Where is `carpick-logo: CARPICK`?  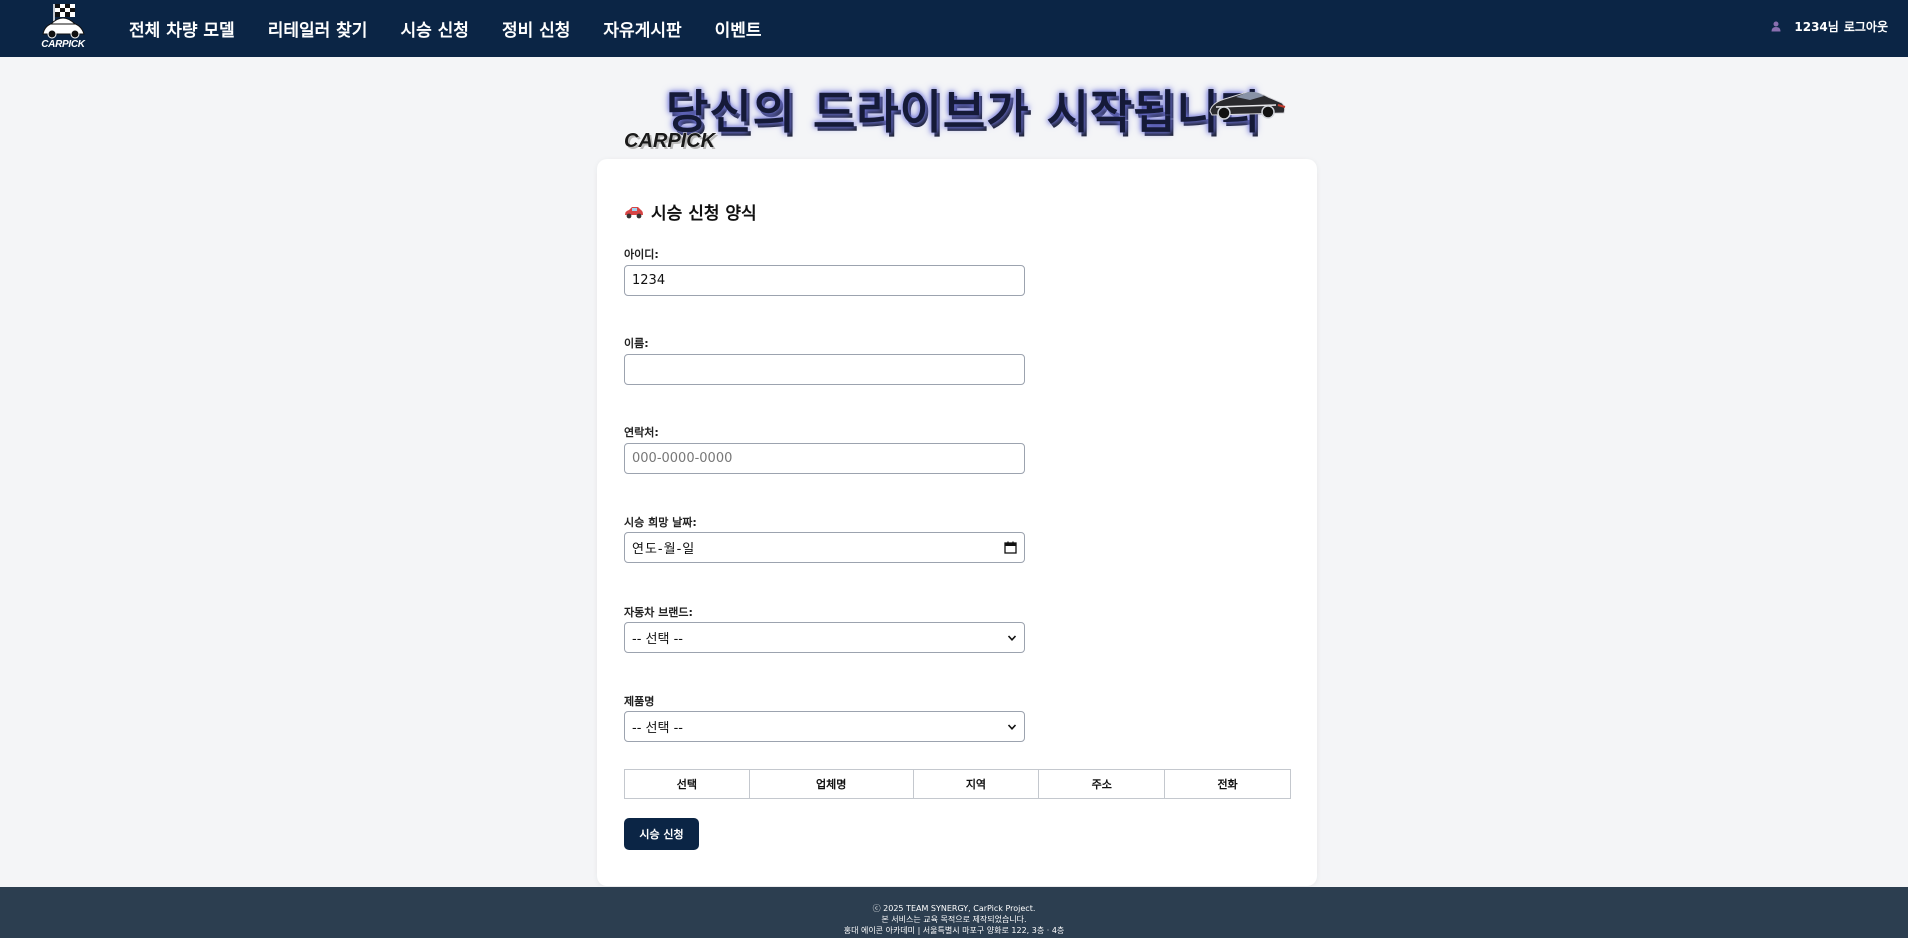 carpick-logo: CARPICK is located at coordinates (63, 26).